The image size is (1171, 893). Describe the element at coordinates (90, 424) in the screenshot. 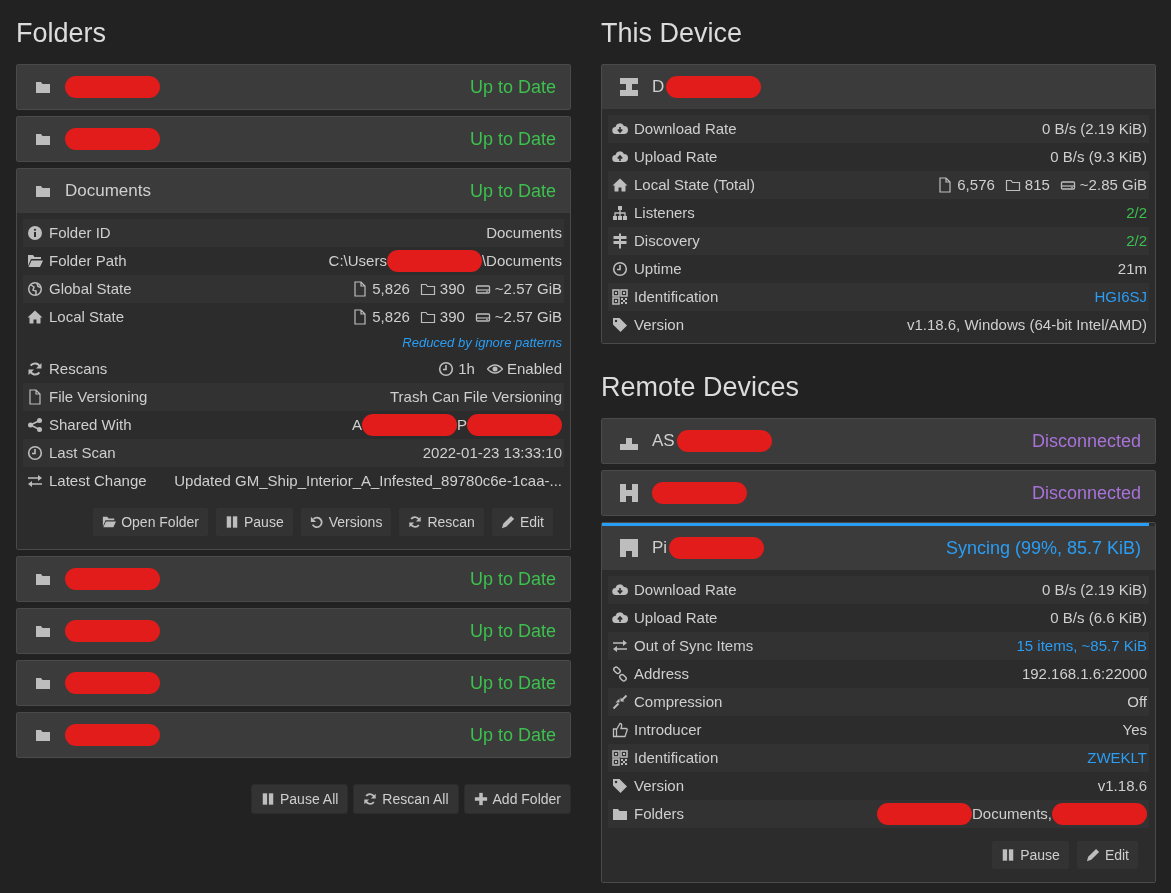

I see `detail-label: Shared With` at that location.